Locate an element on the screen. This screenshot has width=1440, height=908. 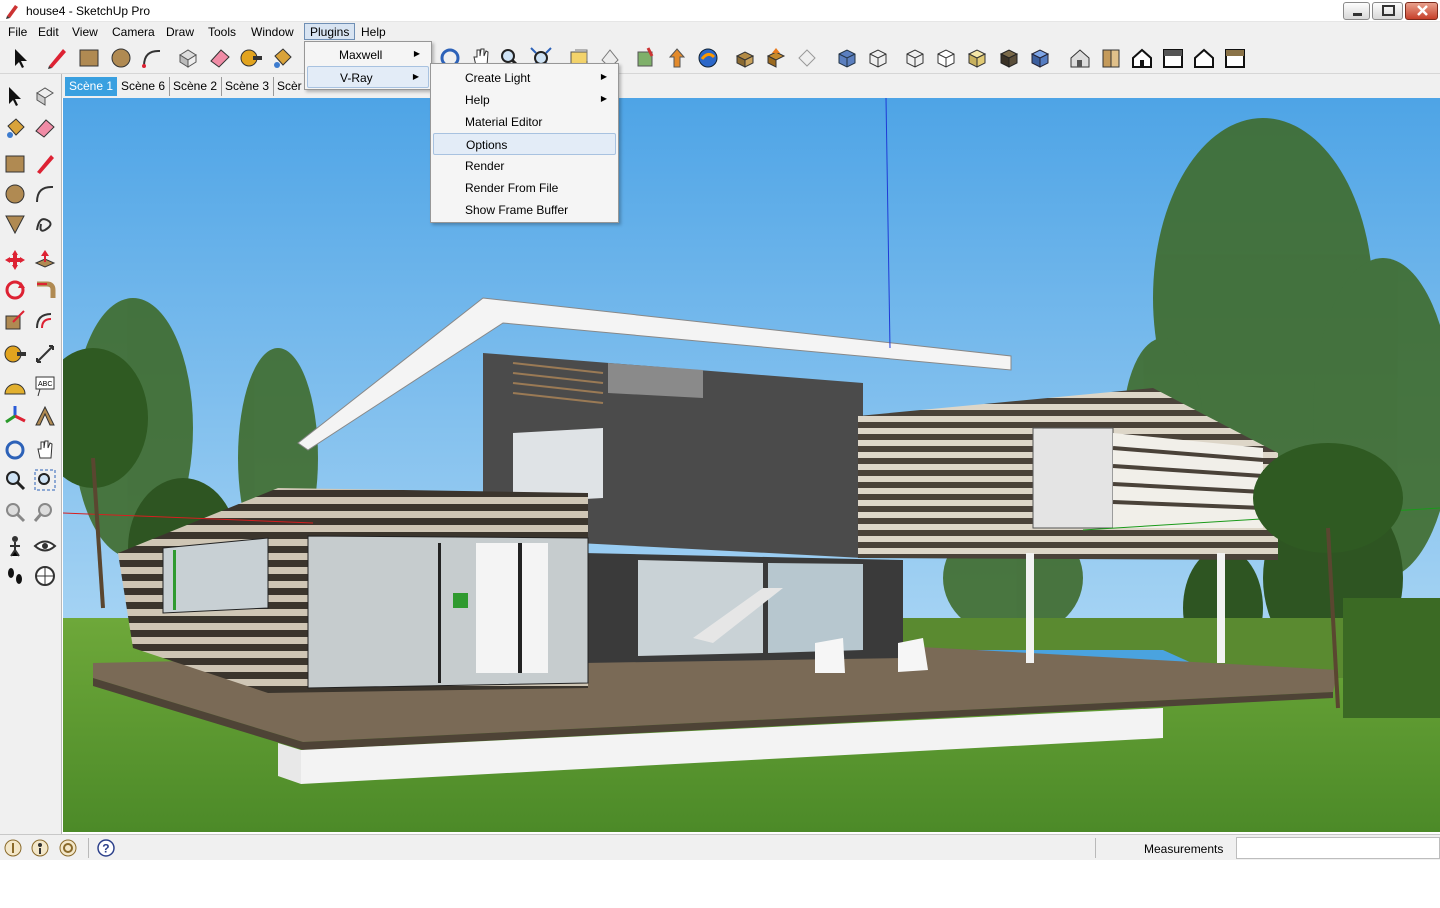
pan-icon is located at coordinates (45, 450).